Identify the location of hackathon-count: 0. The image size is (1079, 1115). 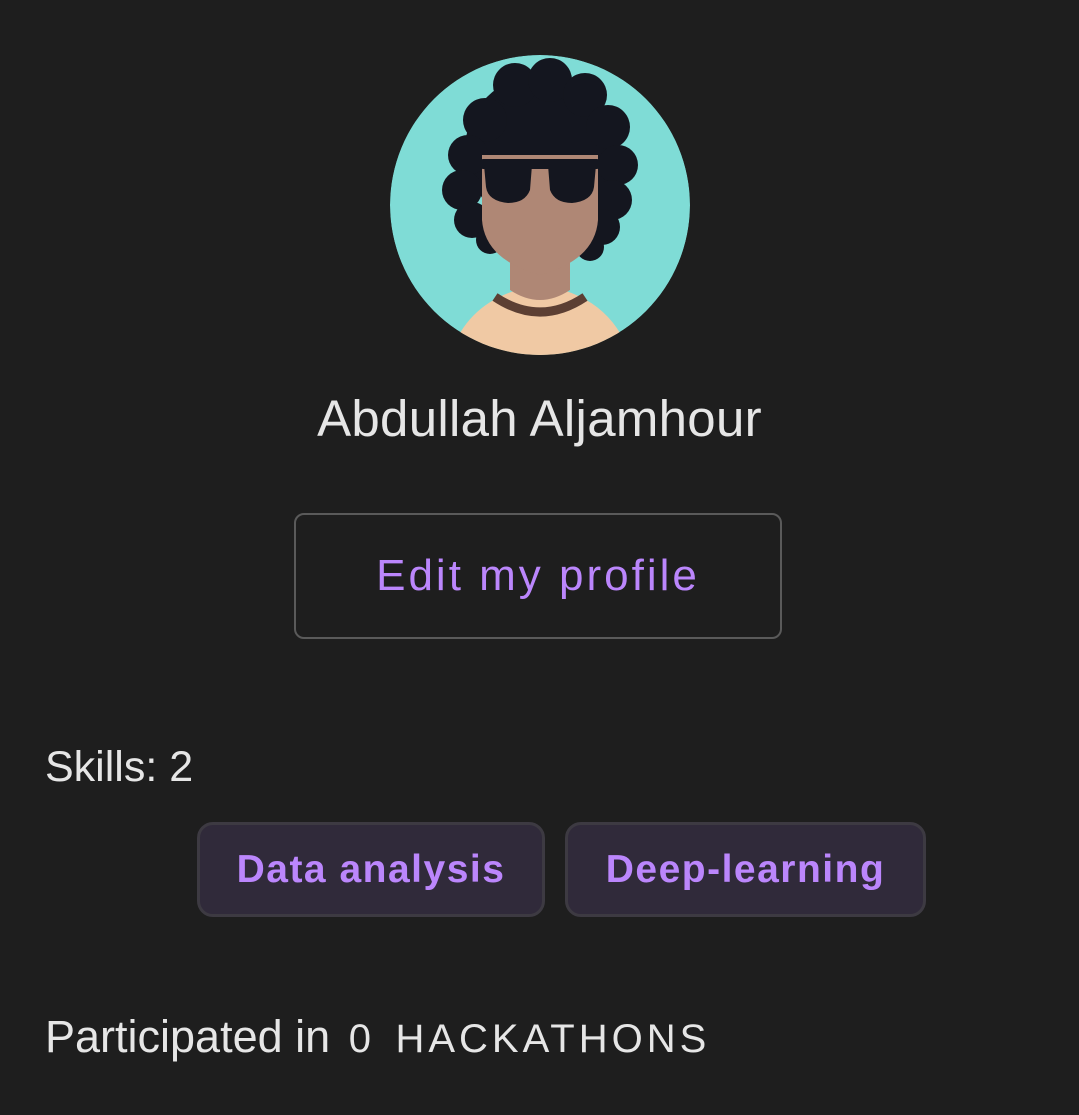
(361, 1039).